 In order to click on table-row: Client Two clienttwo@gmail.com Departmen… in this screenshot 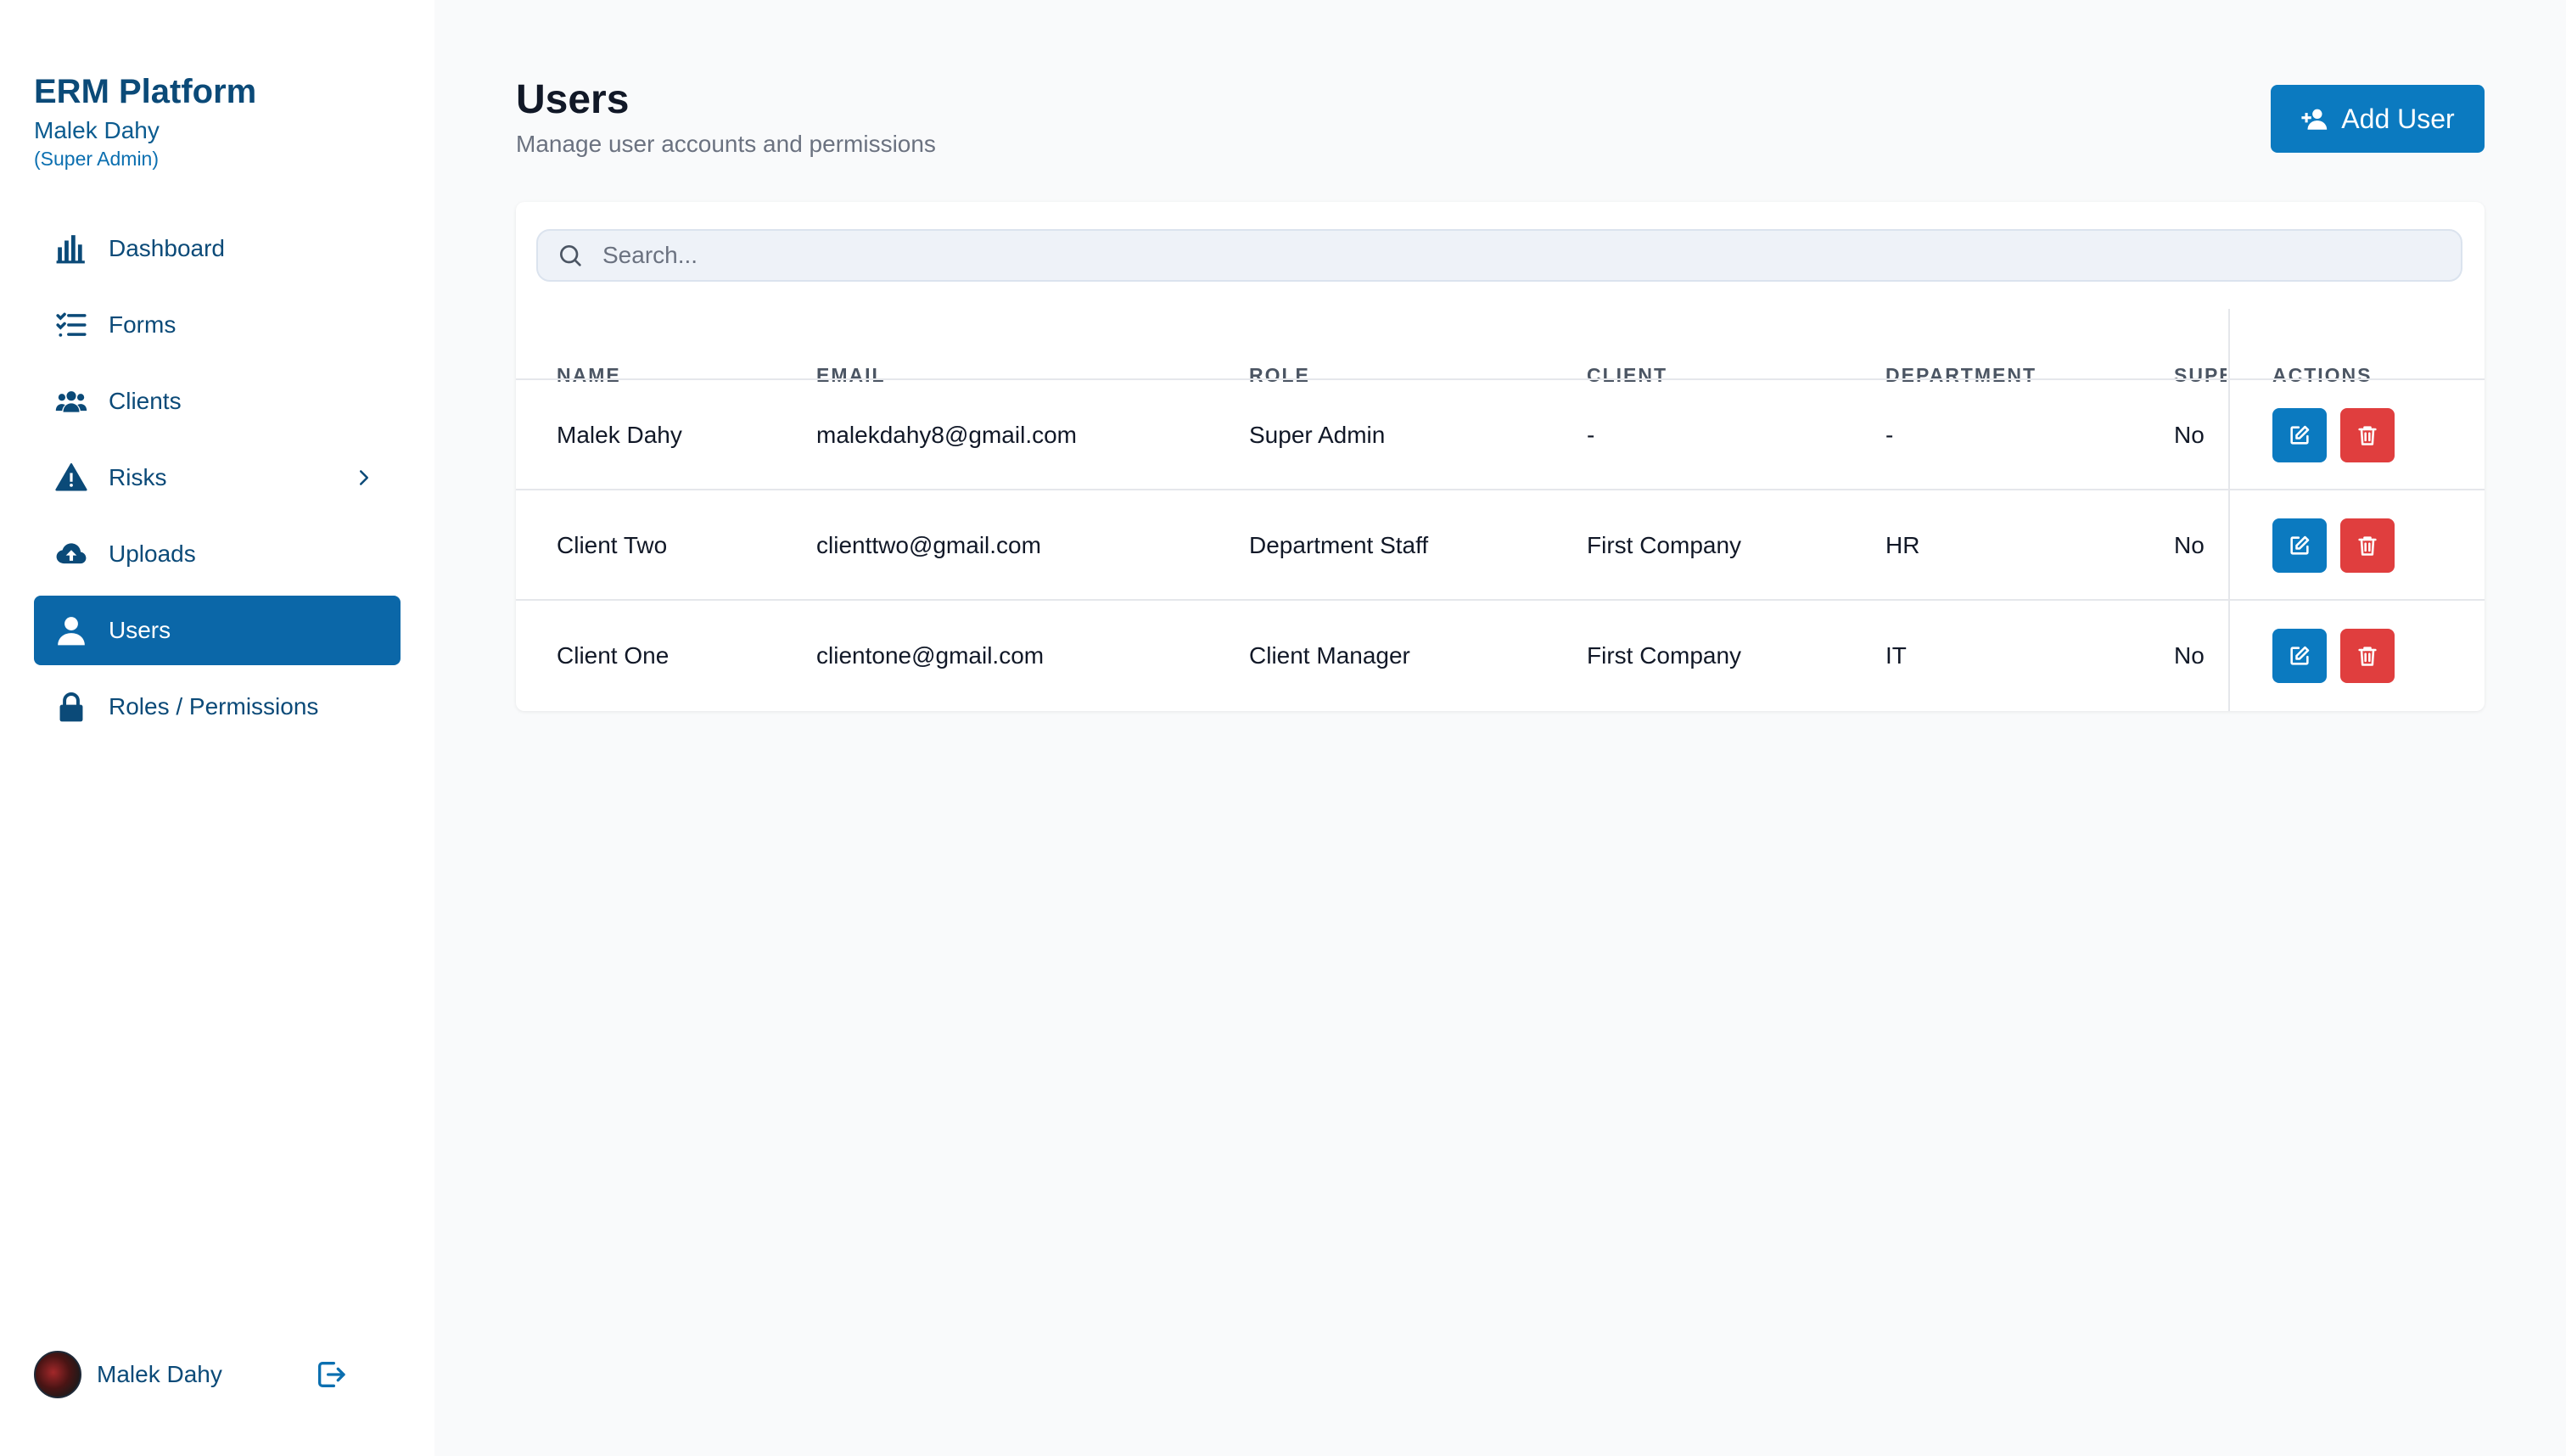, I will do `click(1500, 545)`.